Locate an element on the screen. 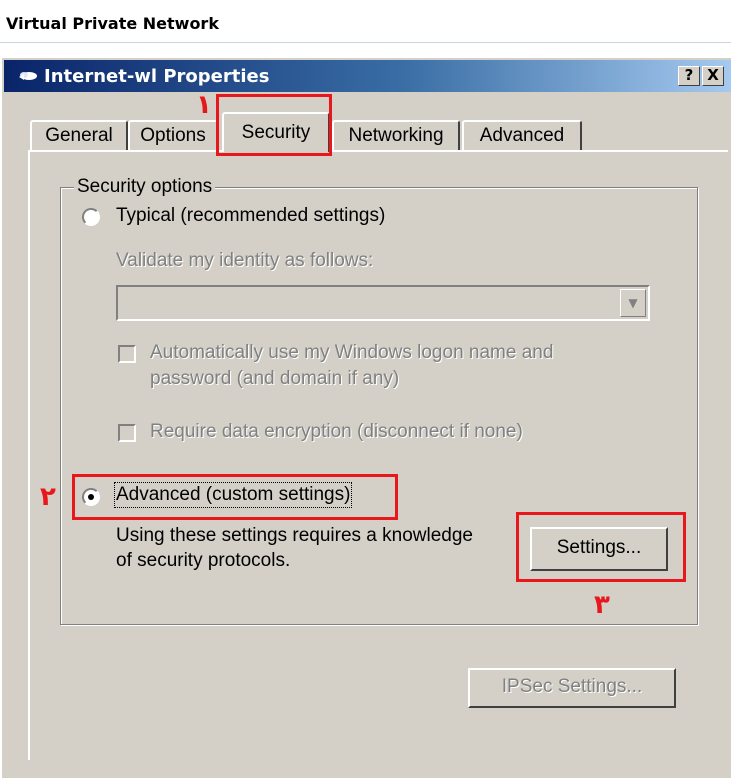 Image resolution: width=731 pixels, height=778 pixels. page-heading: Virtual Private Network is located at coordinates (112, 23).